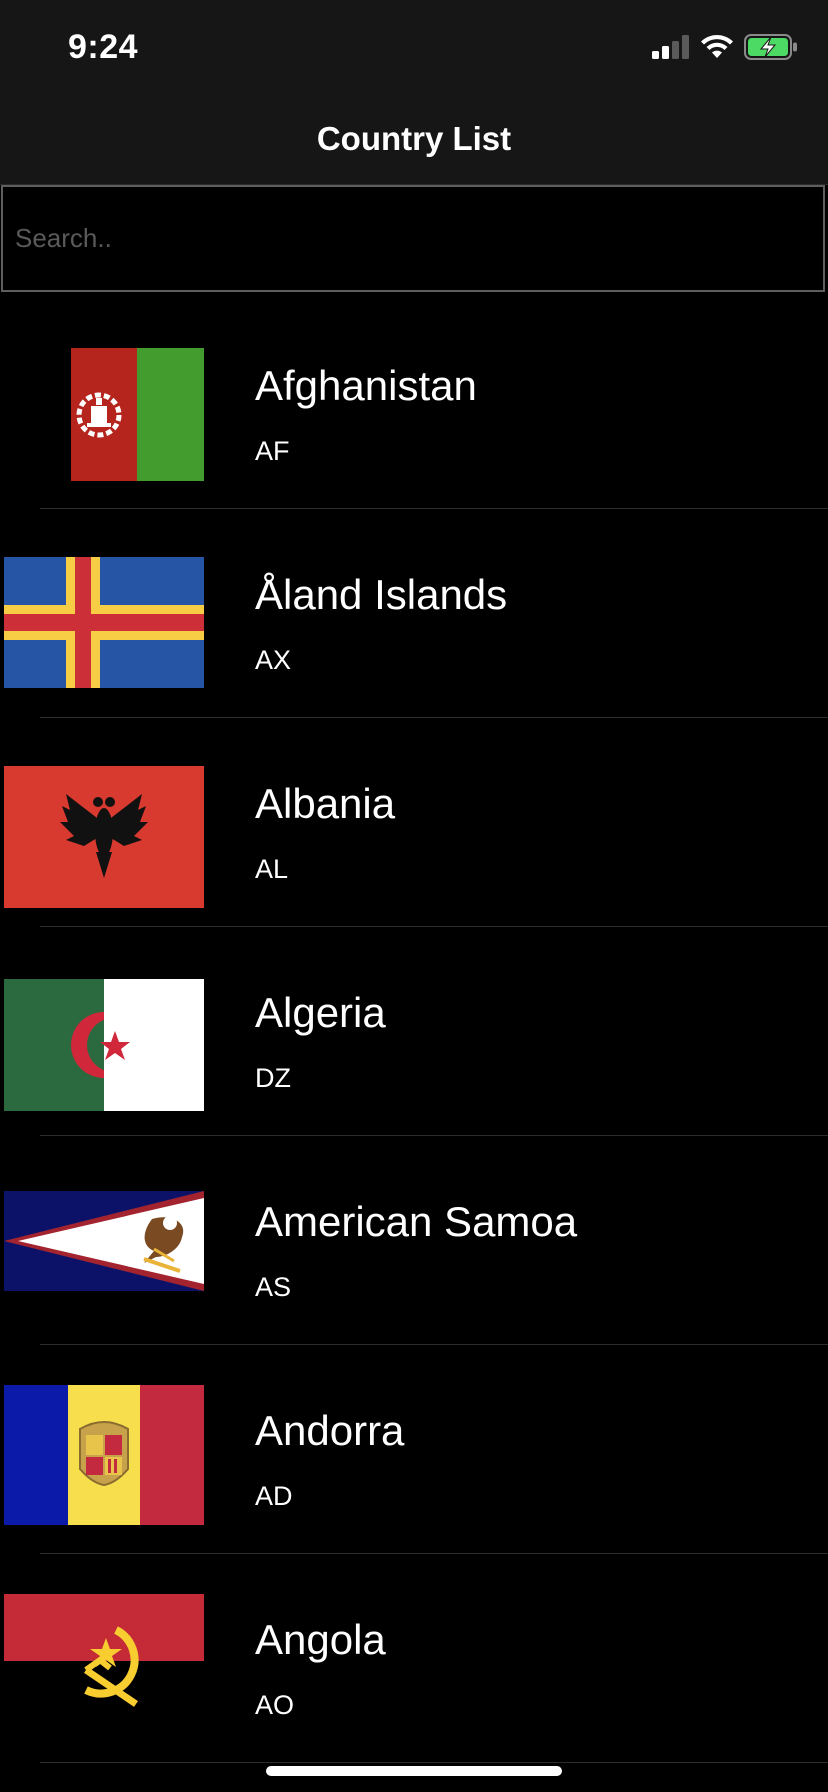  What do you see at coordinates (273, 1287) in the screenshot?
I see `country-code: AS` at bounding box center [273, 1287].